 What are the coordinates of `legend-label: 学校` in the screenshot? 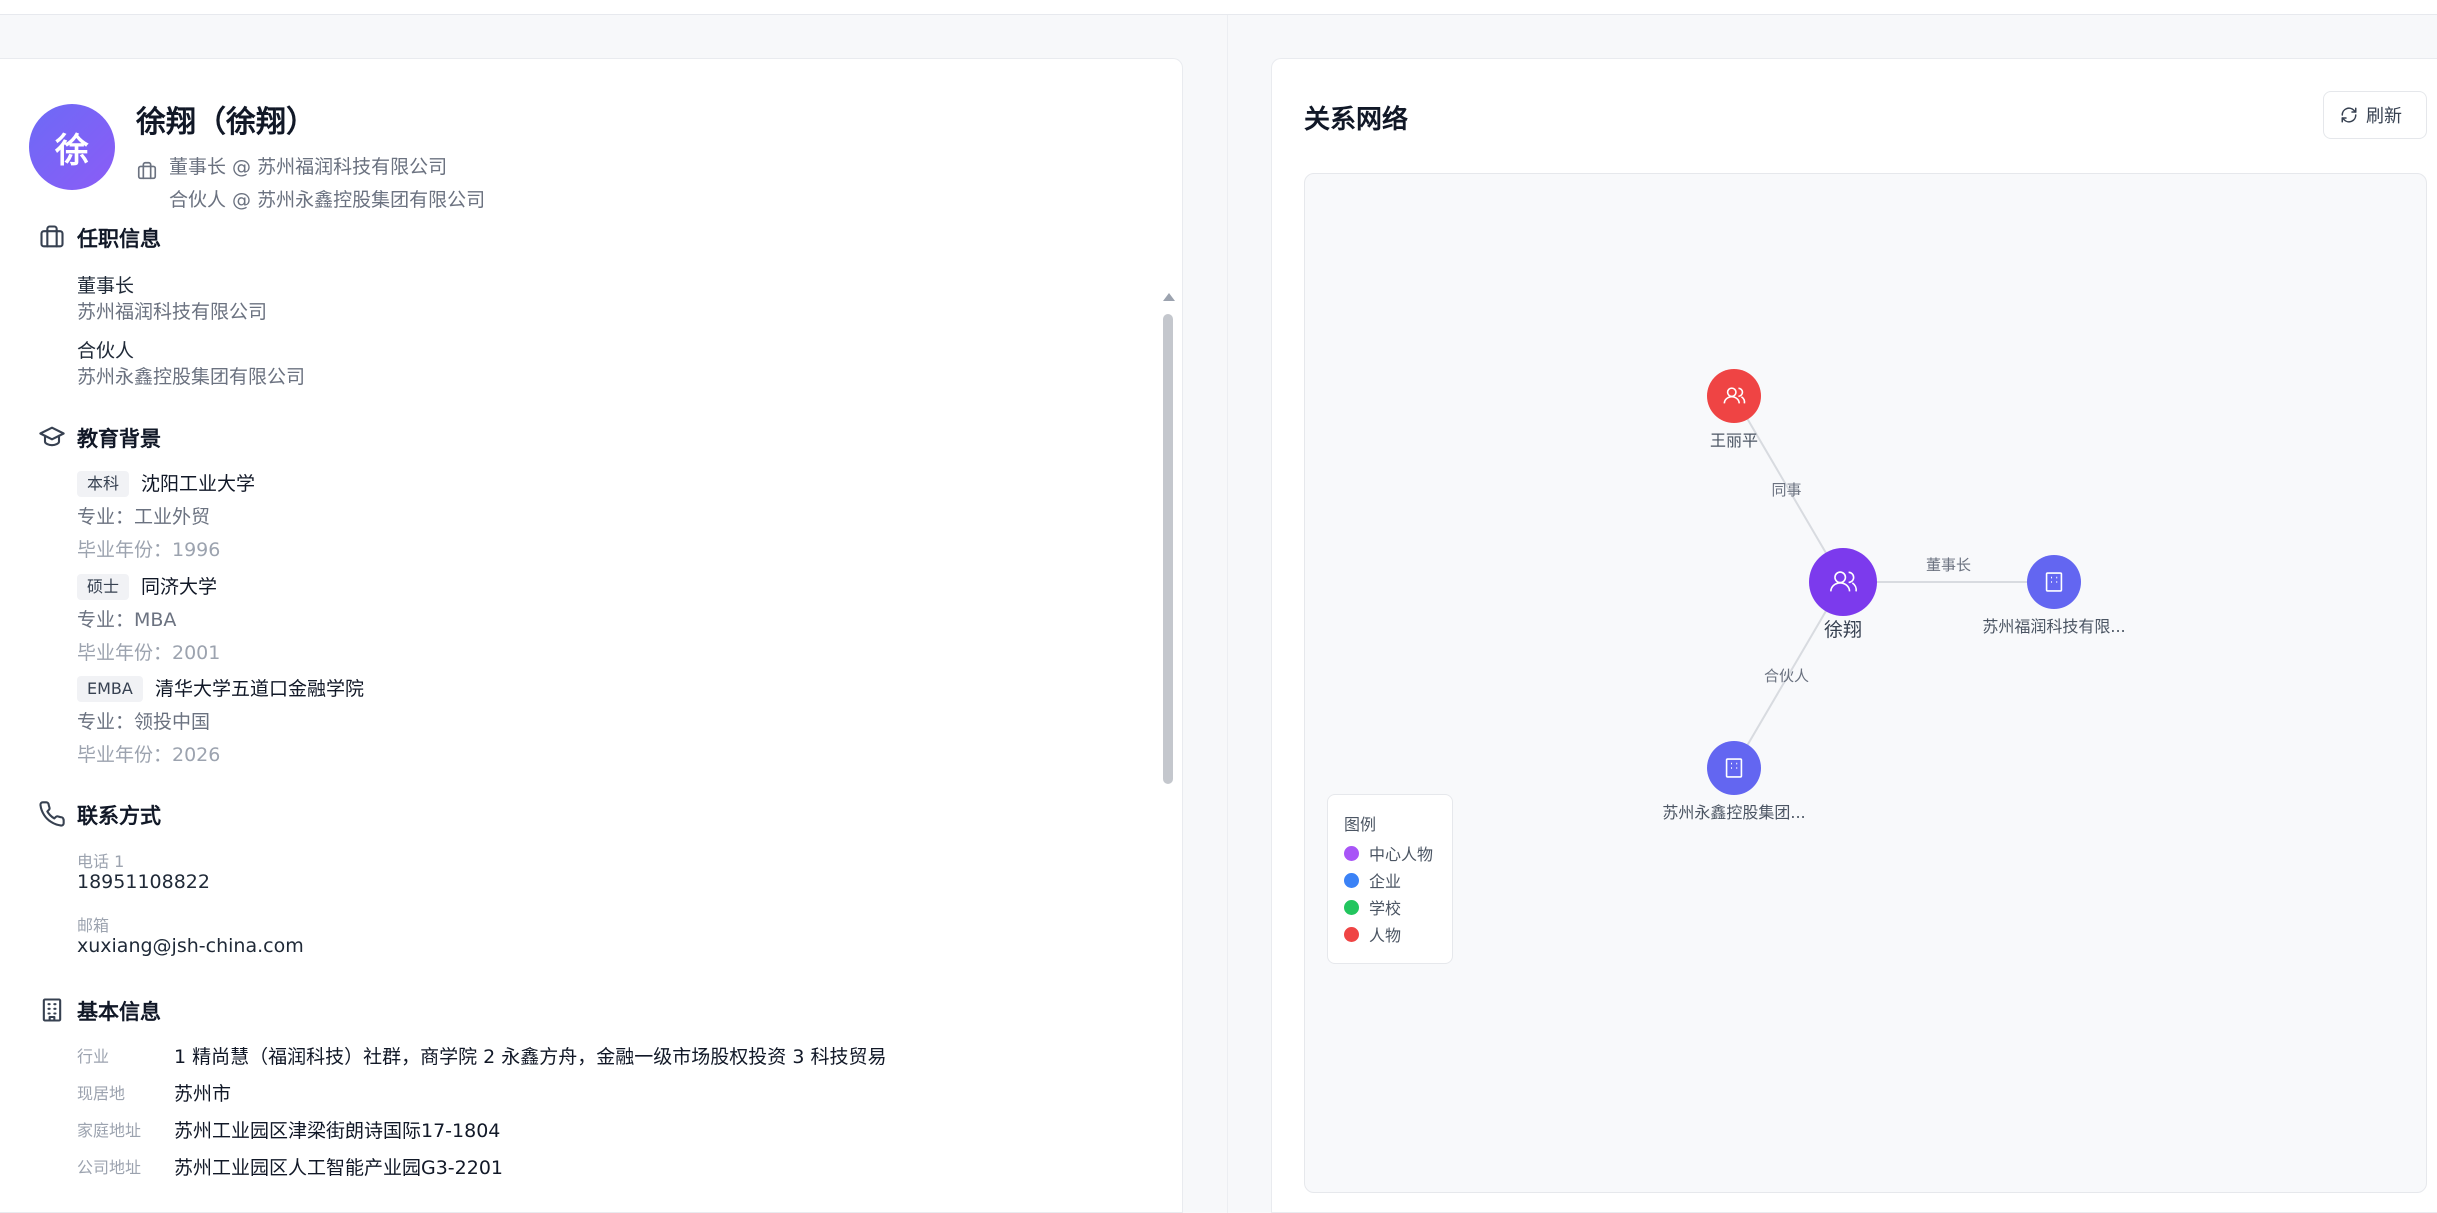 It's located at (1385, 908).